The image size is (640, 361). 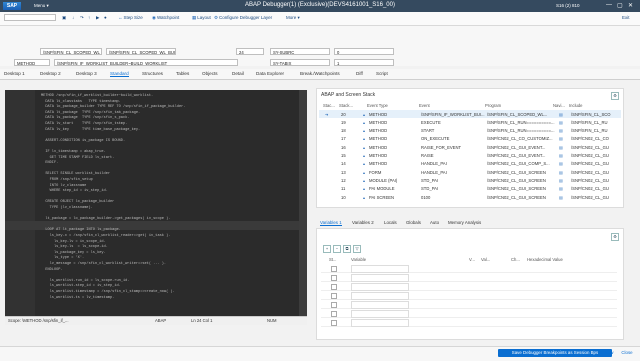 What do you see at coordinates (73, 17) in the screenshot?
I see `step-into-icon: ↓` at bounding box center [73, 17].